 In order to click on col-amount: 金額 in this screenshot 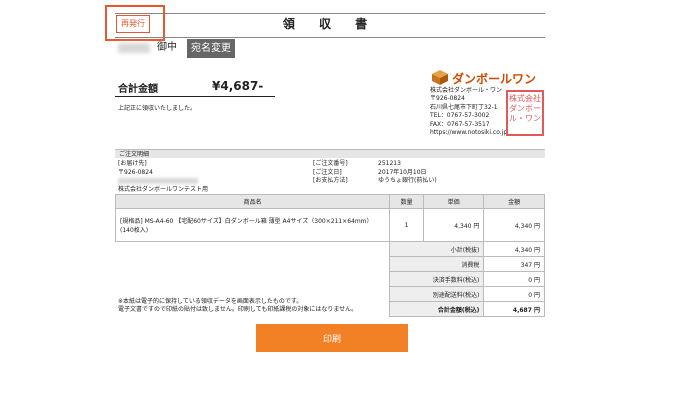, I will do `click(514, 201)`.